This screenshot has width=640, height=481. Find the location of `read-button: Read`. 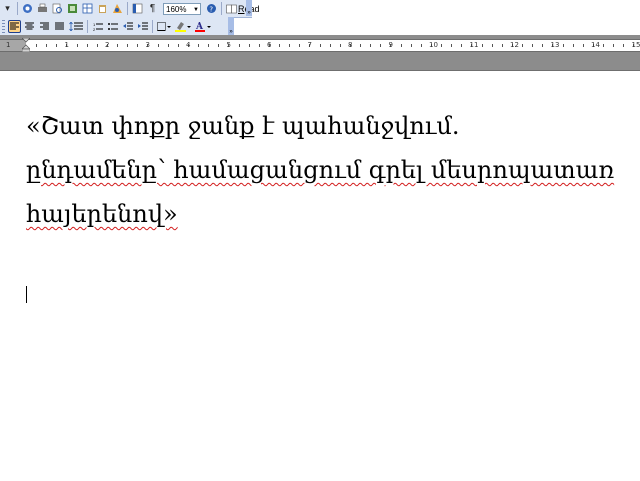

read-button: Read is located at coordinates (243, 9).